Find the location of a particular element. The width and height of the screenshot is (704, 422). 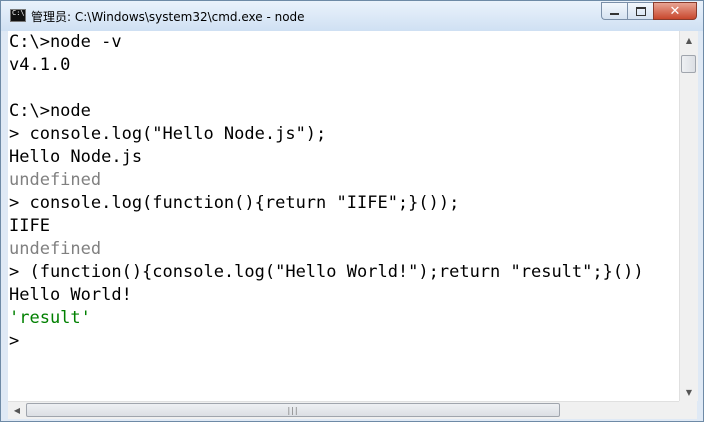

console-line: IIFE is located at coordinates (29, 226).